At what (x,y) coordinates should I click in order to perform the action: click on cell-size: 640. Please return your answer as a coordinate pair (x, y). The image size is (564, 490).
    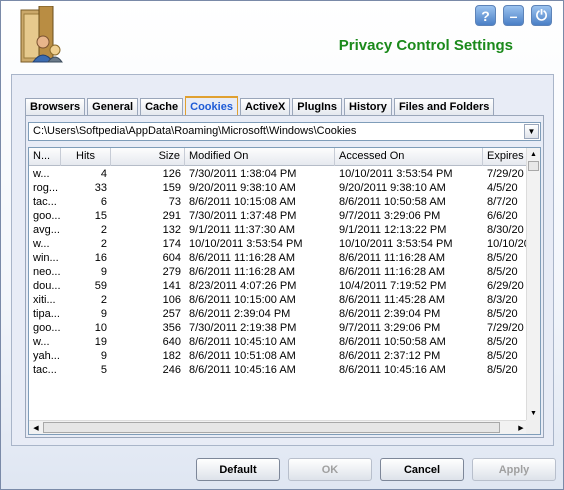
    Looking at the image, I should click on (171, 342).